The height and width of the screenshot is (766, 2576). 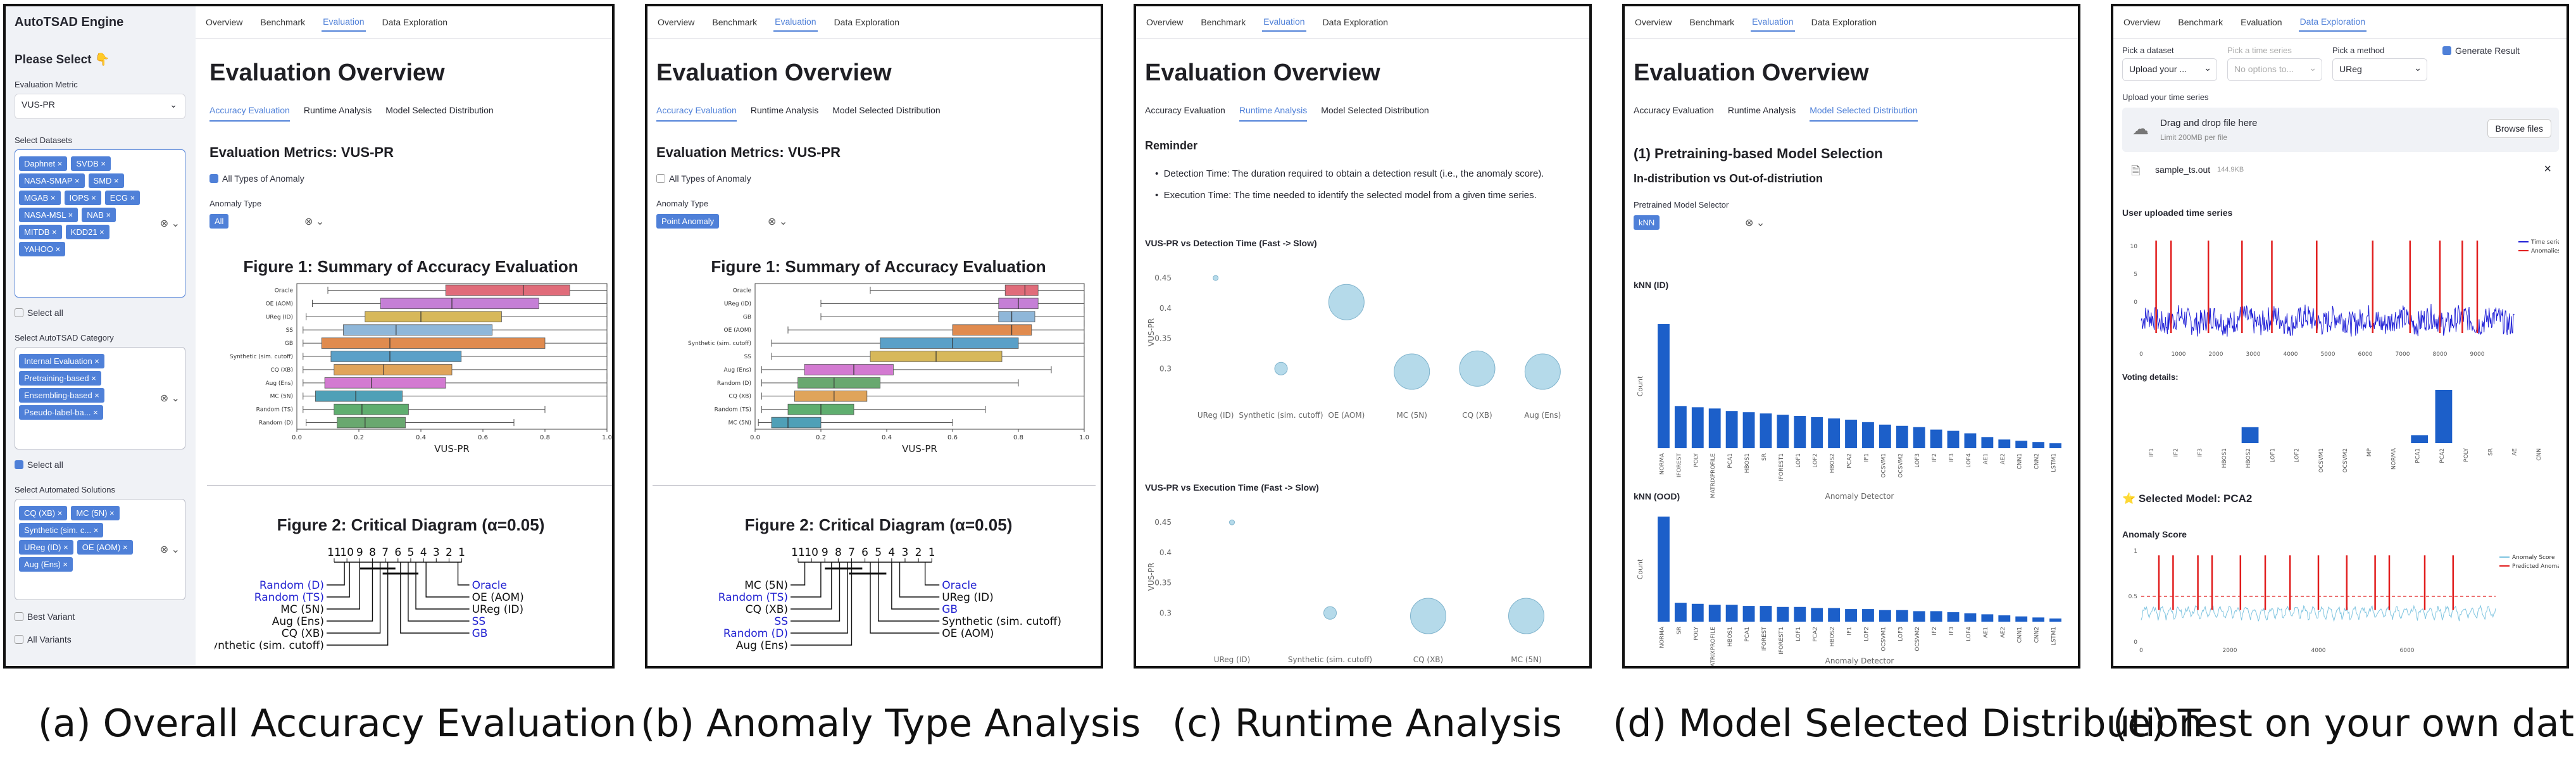 What do you see at coordinates (1969, 460) in the screenshot?
I see `x-tick-label: LOF4` at bounding box center [1969, 460].